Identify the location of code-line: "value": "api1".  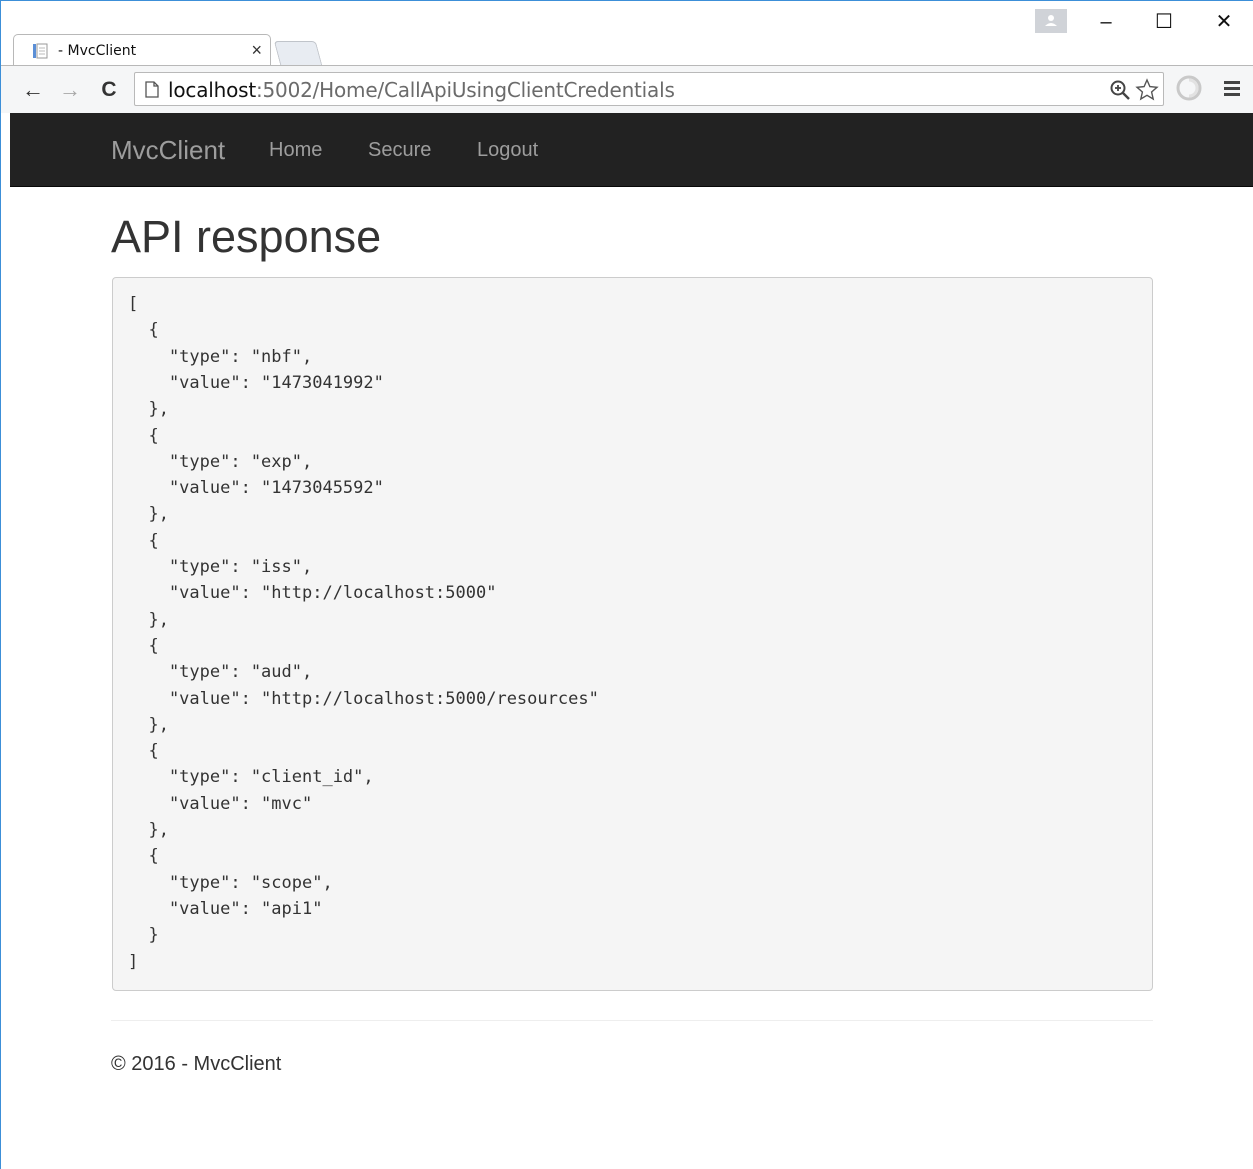
(225, 908).